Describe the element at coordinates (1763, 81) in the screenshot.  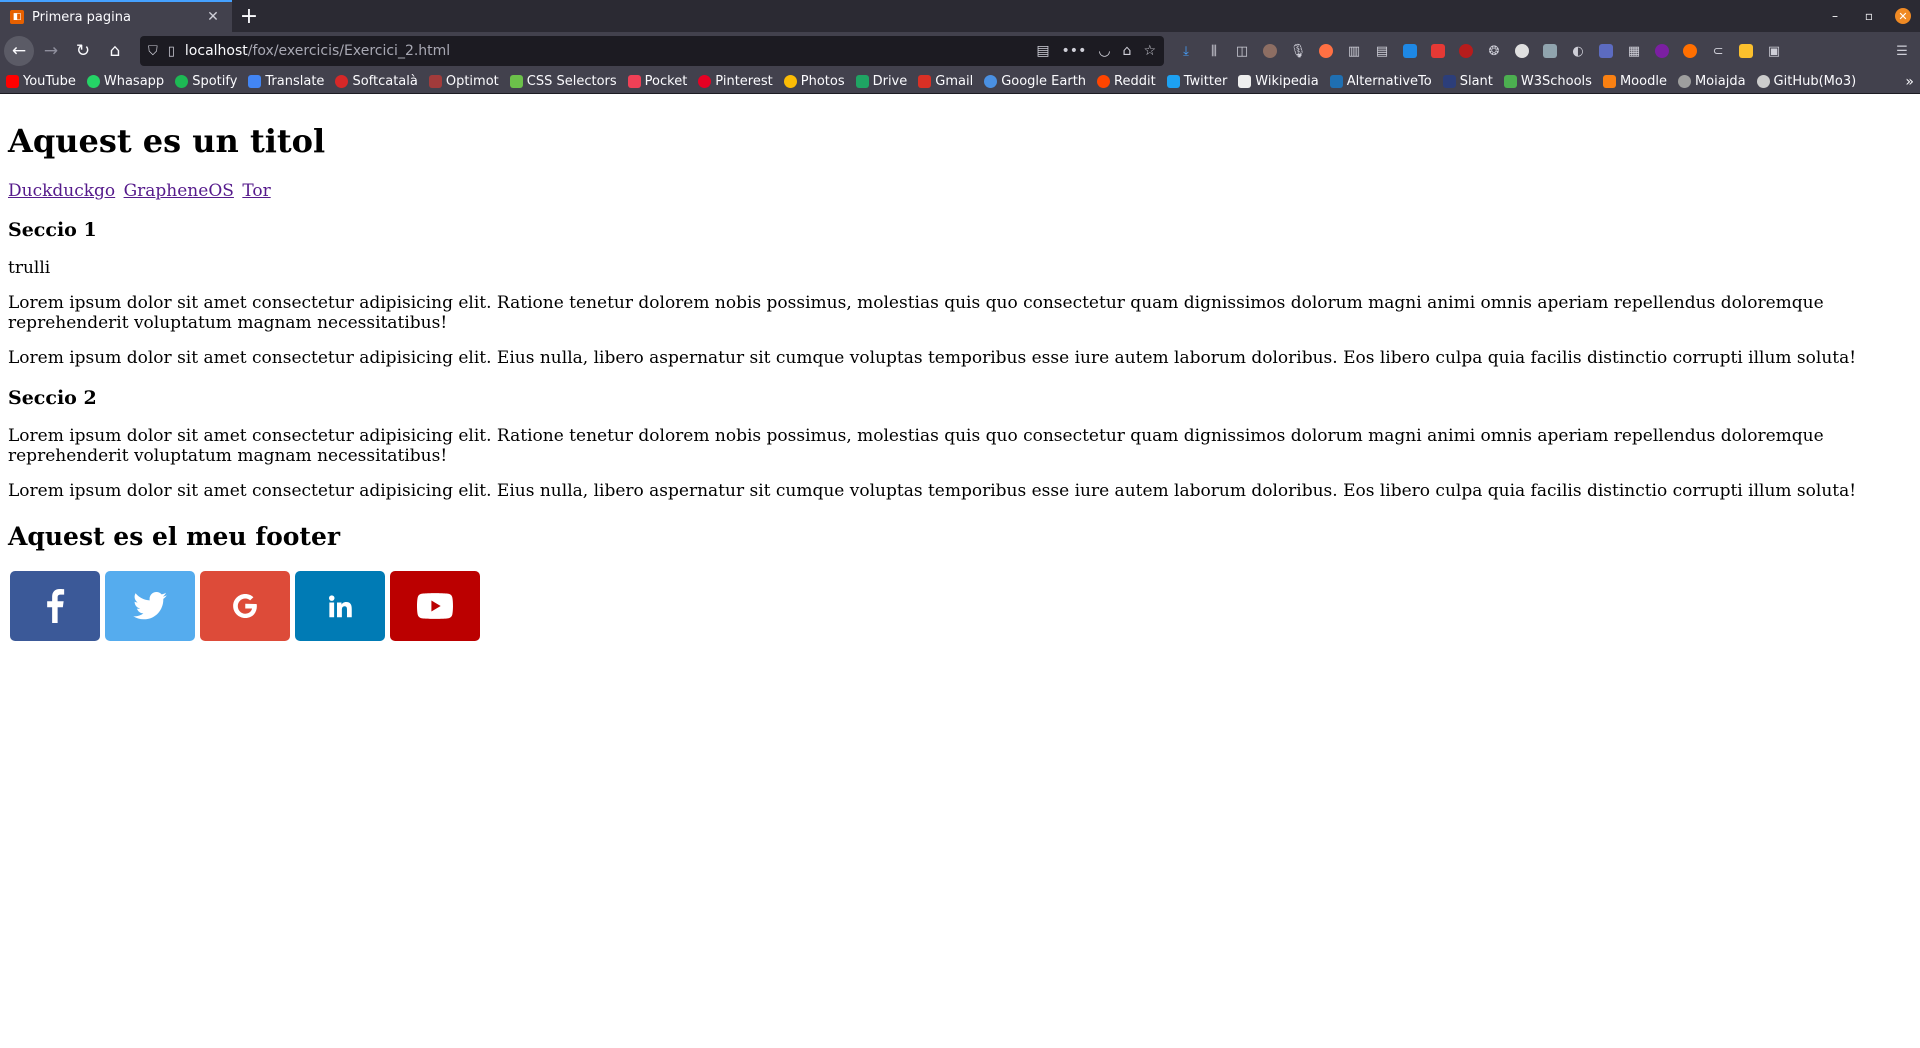
I see `github-icon` at that location.